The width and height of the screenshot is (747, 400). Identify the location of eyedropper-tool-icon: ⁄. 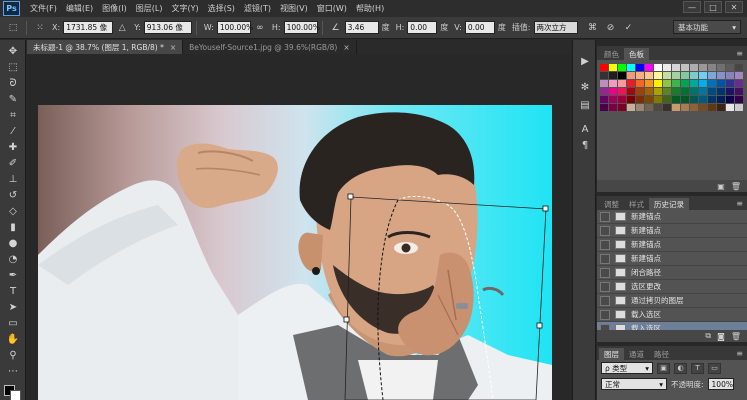
(13, 131).